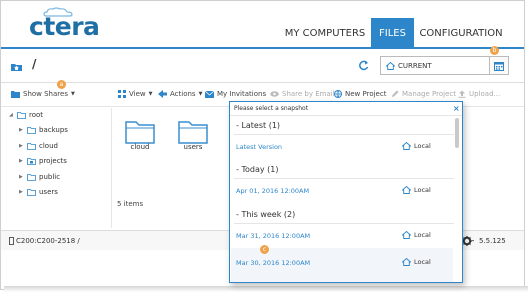 The height and width of the screenshot is (293, 530). What do you see at coordinates (235, 94) in the screenshot?
I see `my-invitations-button: My Invitations` at bounding box center [235, 94].